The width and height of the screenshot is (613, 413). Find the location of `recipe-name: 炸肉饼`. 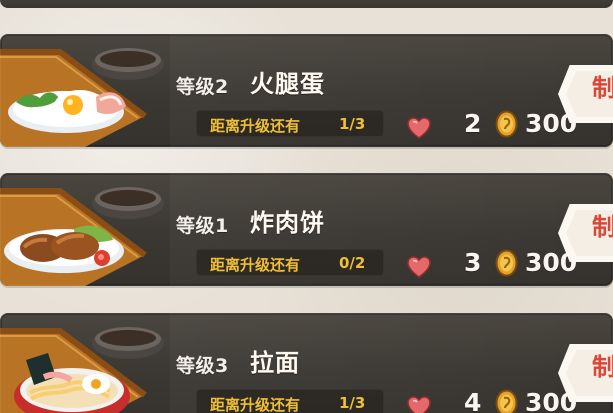

recipe-name: 炸肉饼 is located at coordinates (287, 223).